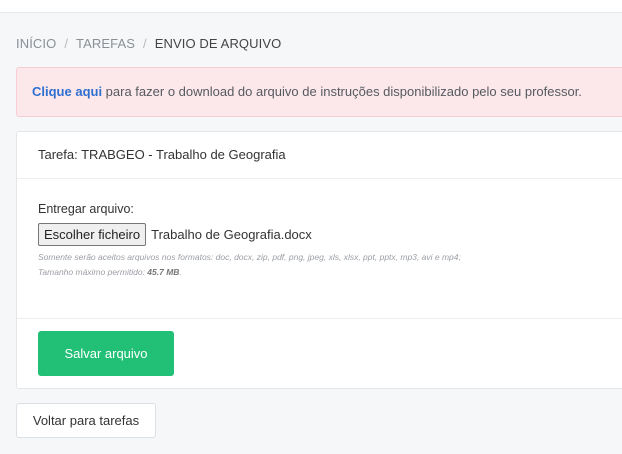 This screenshot has height=454, width=622. I want to click on upload-field-label: Entregar arquivo:, so click(86, 209).